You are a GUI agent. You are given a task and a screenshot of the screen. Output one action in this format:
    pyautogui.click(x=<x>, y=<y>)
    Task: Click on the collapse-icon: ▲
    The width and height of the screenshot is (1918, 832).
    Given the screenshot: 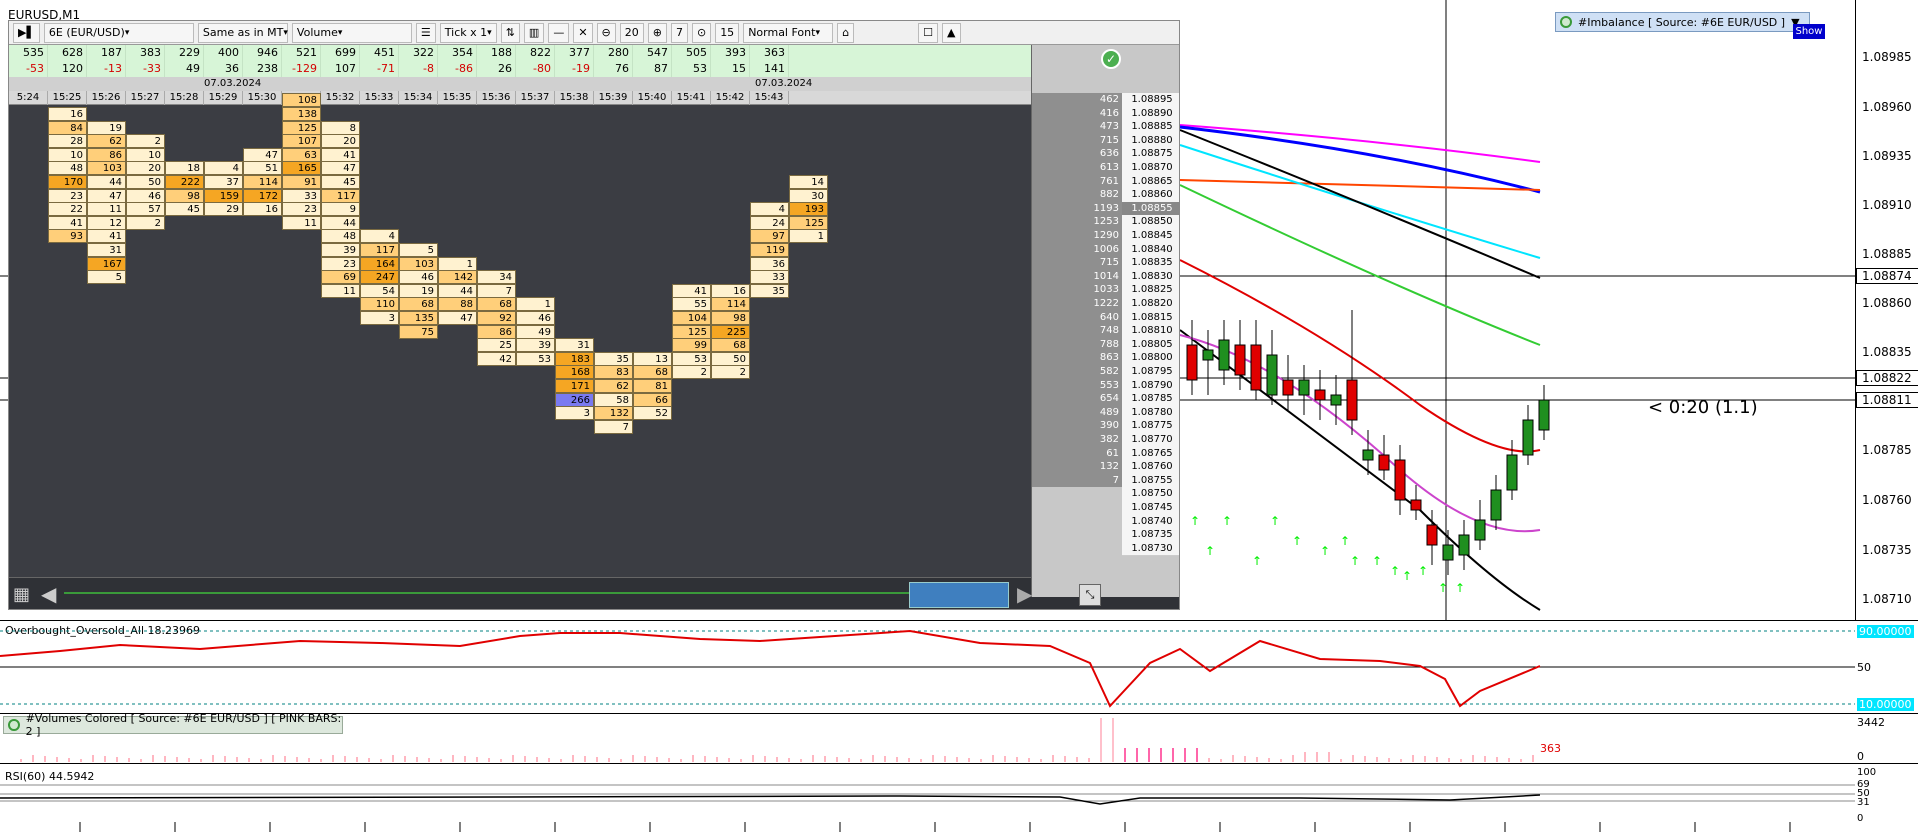 What is the action you would take?
    pyautogui.click(x=951, y=32)
    